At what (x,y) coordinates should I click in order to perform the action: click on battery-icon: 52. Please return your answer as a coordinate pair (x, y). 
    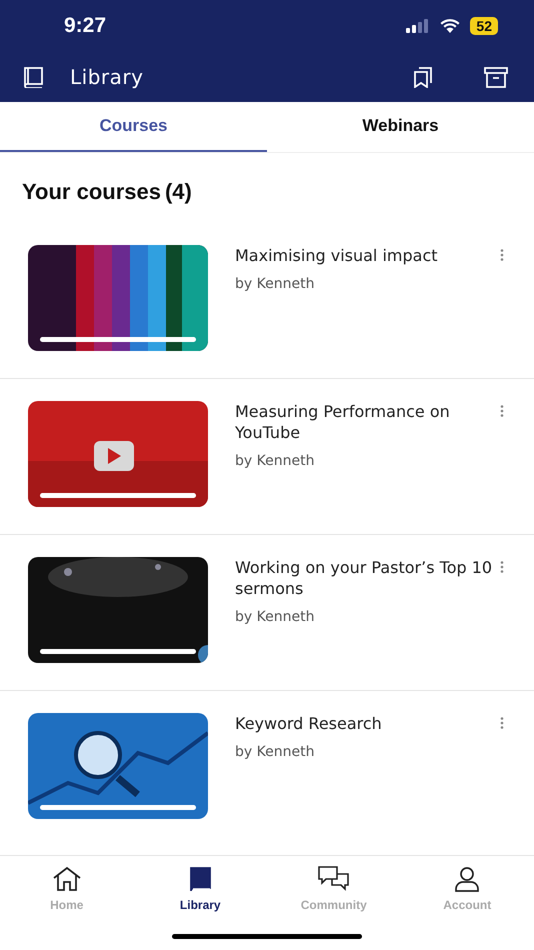
    Looking at the image, I should click on (484, 26).